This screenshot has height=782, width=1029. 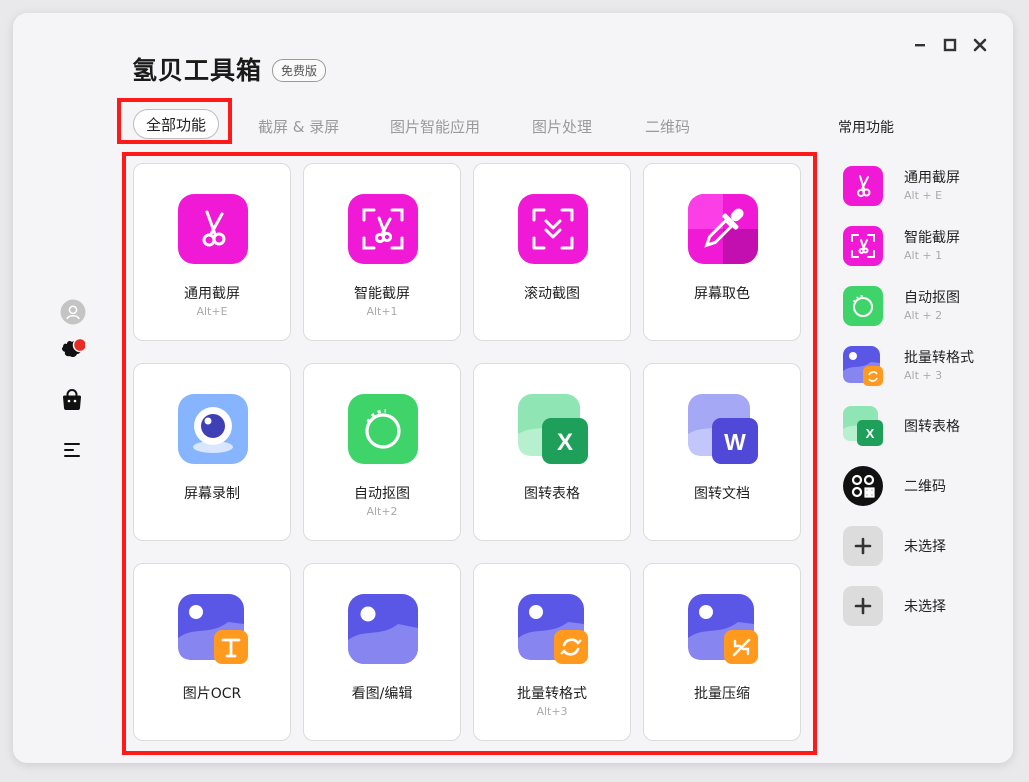 What do you see at coordinates (197, 70) in the screenshot?
I see `app-title: 氢贝工具箱` at bounding box center [197, 70].